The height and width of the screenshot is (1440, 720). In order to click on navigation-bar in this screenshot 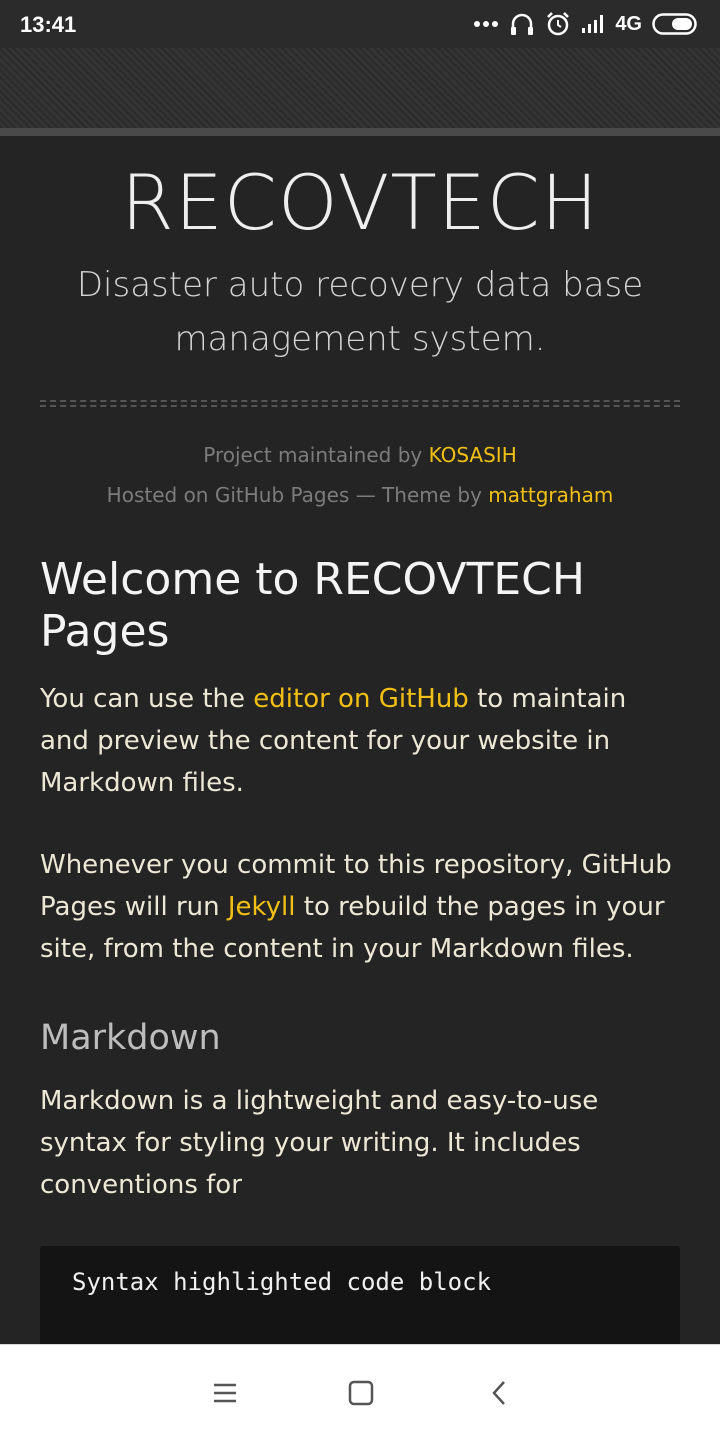, I will do `click(360, 1392)`.